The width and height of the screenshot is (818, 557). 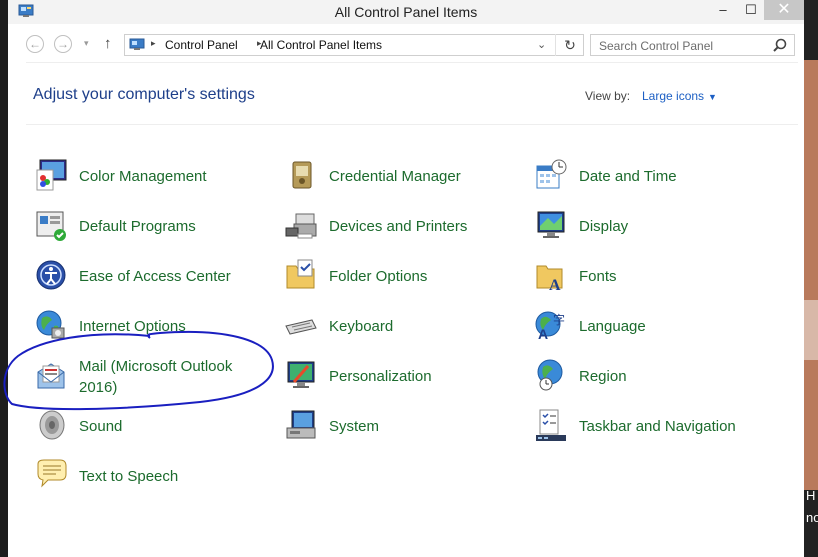 I want to click on item-label: Keyboard, so click(x=361, y=326).